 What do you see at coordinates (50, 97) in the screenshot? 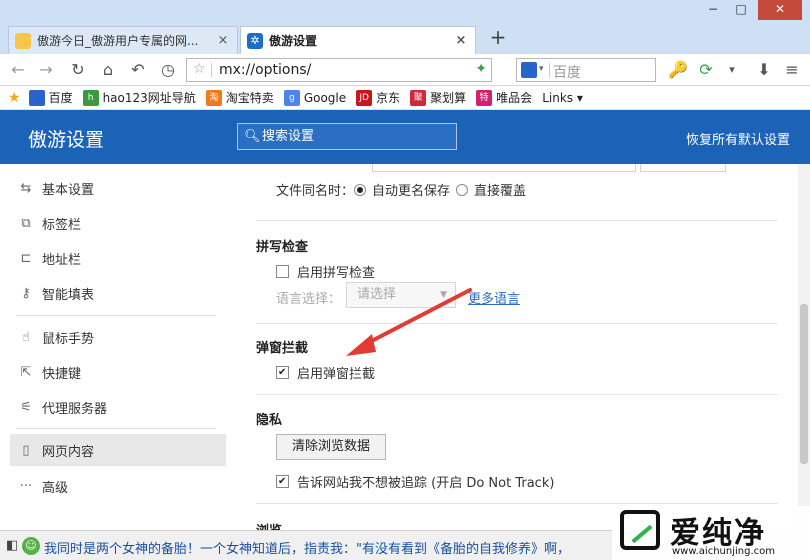
I see `bookmark-baidu: 🐾 百度` at bounding box center [50, 97].